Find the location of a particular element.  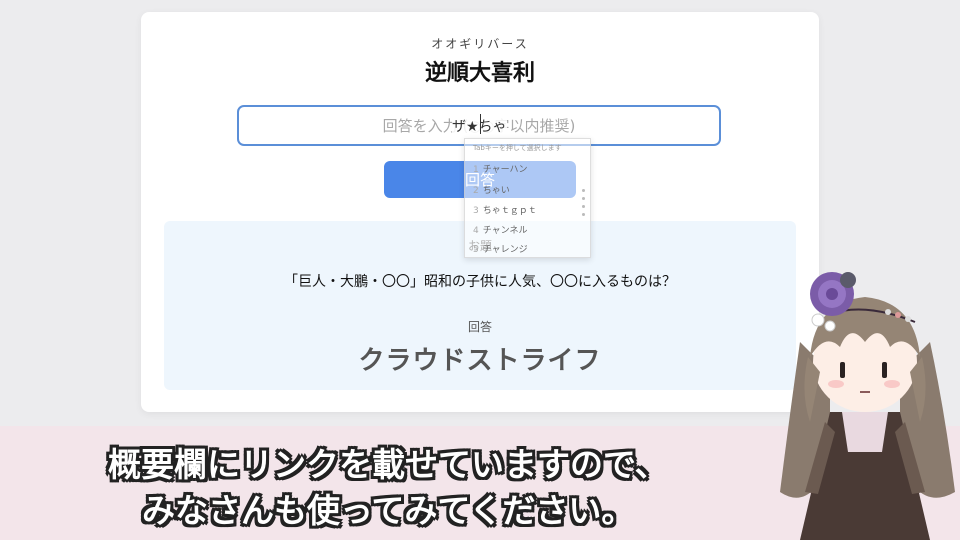

ime-hint: Tabキーを押して選択します is located at coordinates (517, 148).